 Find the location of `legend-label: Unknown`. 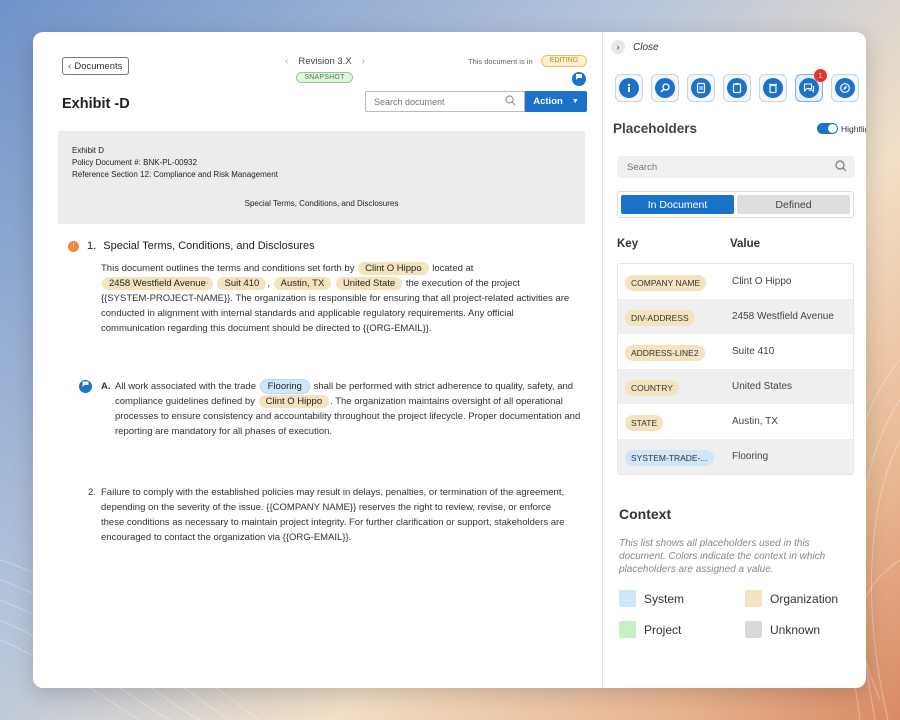

legend-label: Unknown is located at coordinates (795, 629).